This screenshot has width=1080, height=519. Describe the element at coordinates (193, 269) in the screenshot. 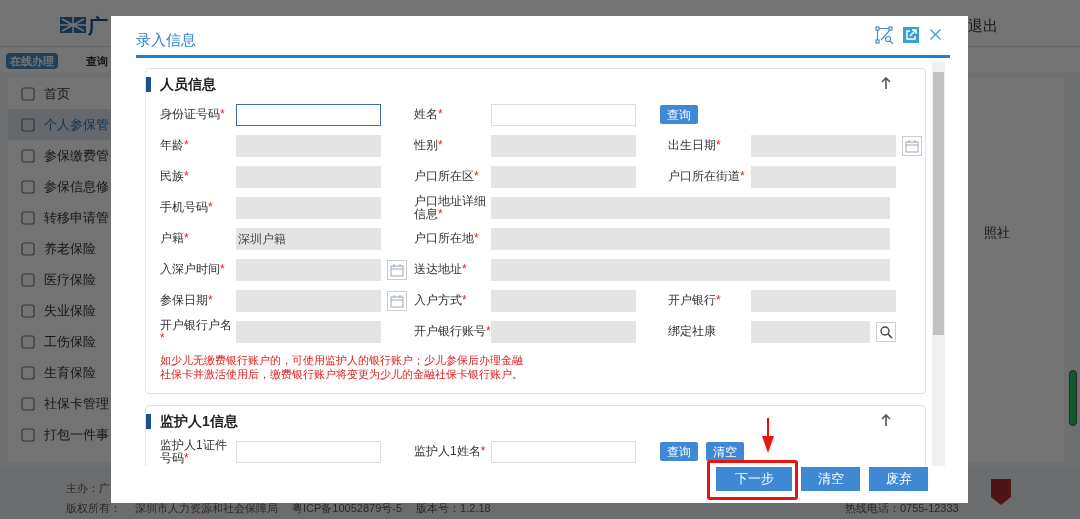

I see `field-label: 入深户时间*` at that location.